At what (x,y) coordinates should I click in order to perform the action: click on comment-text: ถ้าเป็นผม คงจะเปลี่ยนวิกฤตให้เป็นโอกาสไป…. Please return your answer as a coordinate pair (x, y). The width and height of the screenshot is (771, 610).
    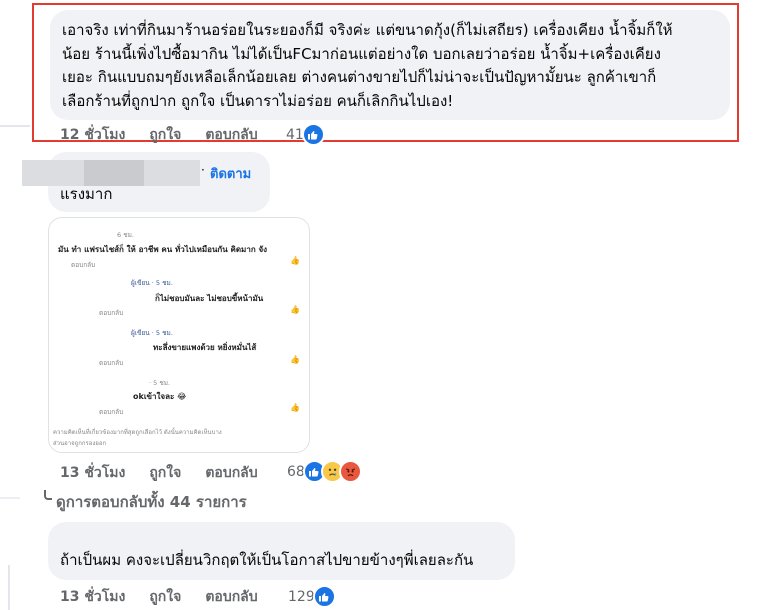
    Looking at the image, I should click on (267, 560).